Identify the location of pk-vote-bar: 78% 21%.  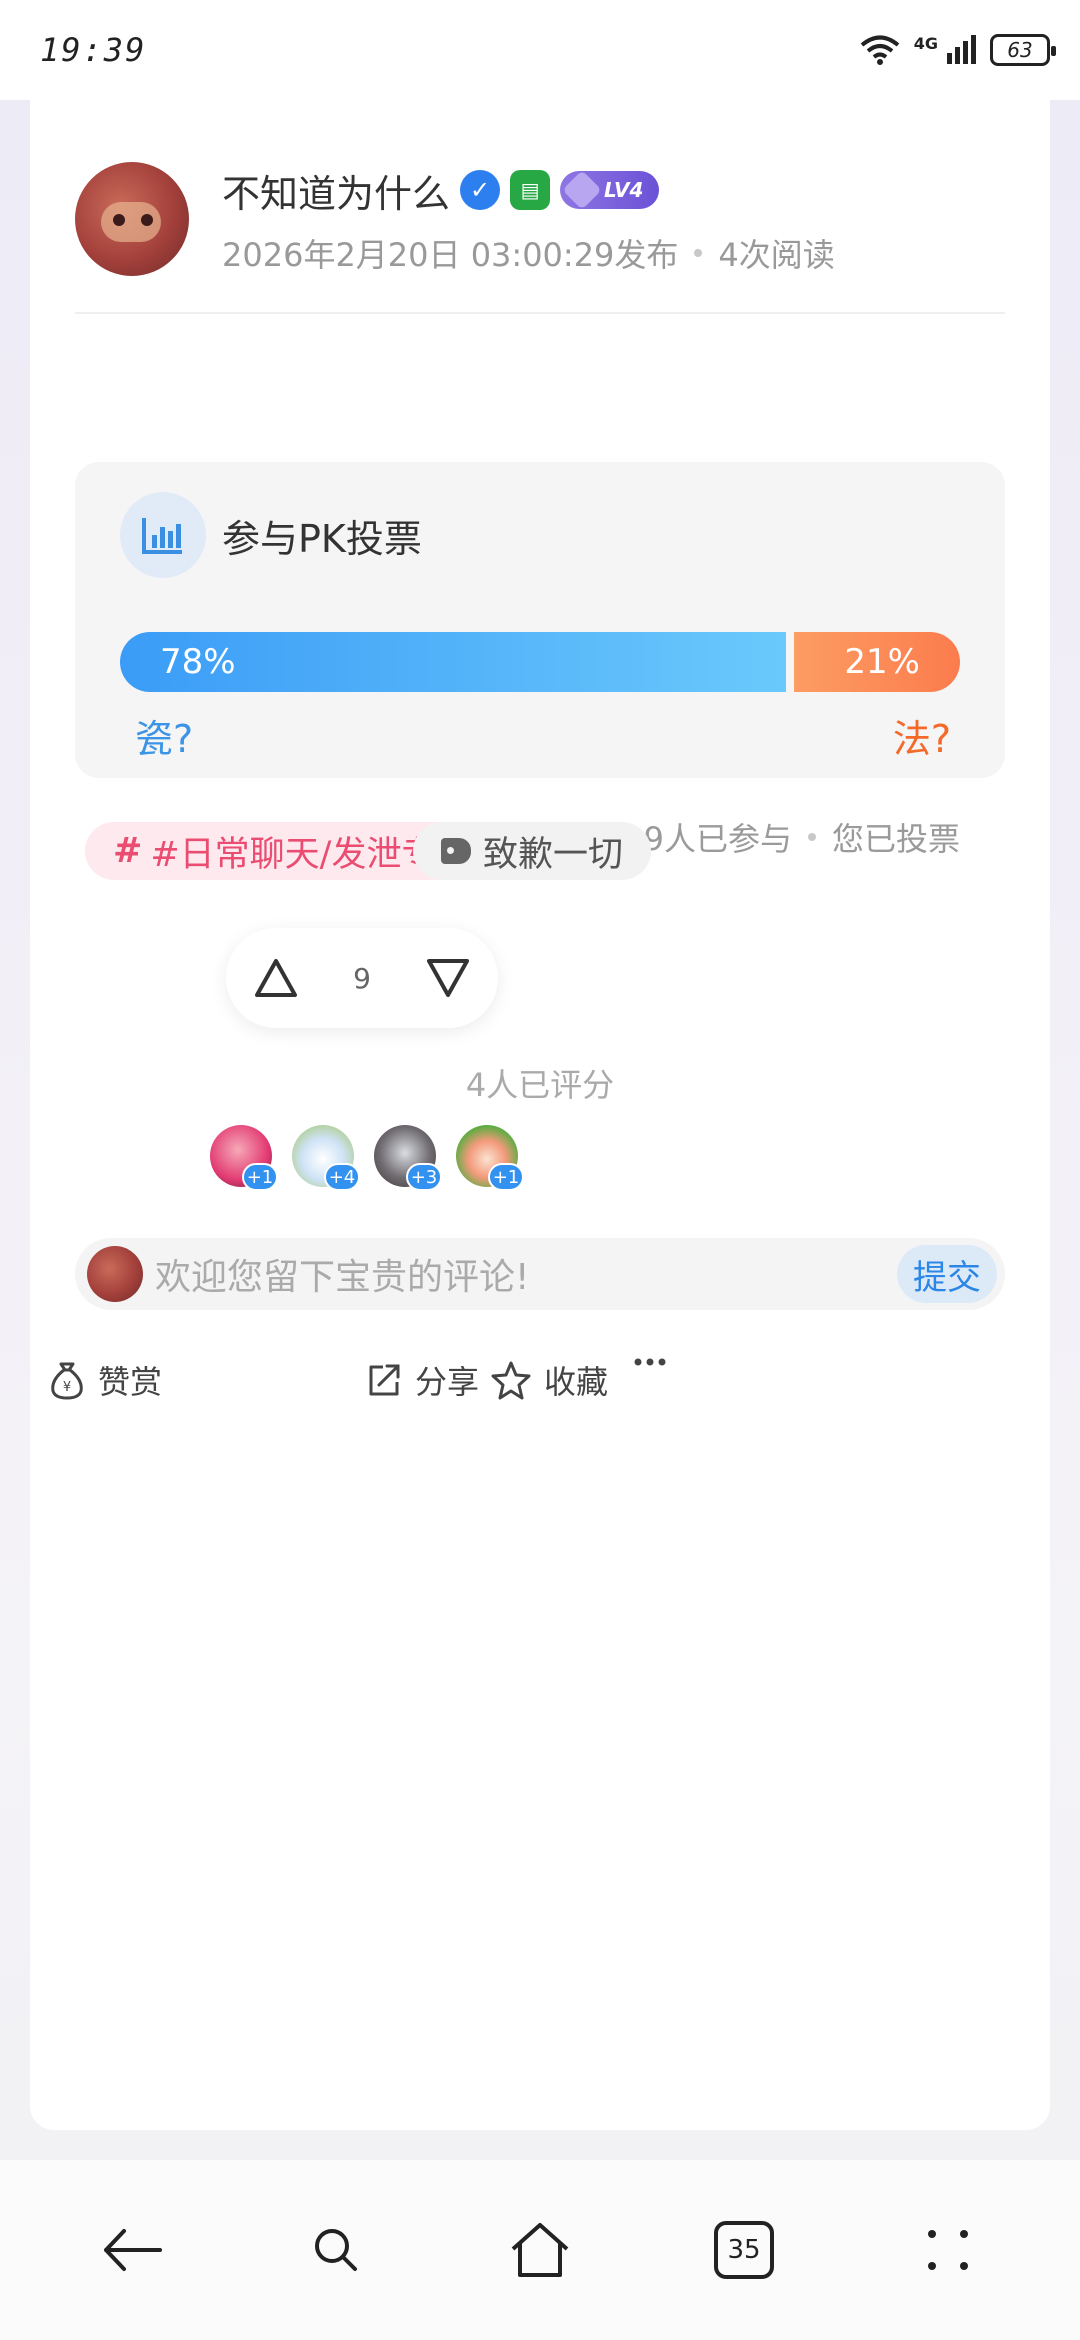
(540, 662).